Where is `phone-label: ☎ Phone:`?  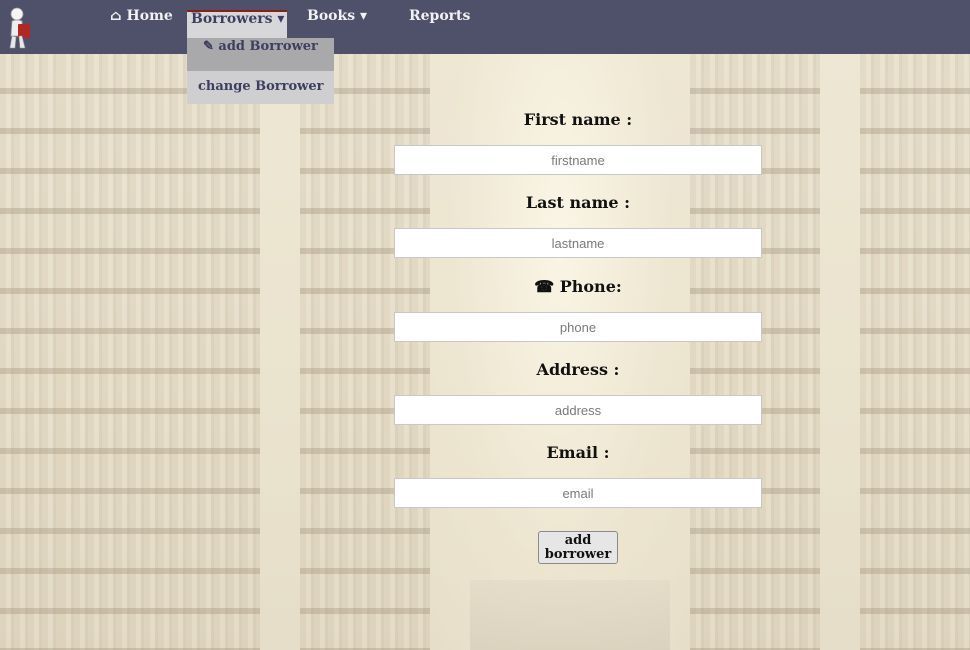 phone-label: ☎ Phone: is located at coordinates (578, 286).